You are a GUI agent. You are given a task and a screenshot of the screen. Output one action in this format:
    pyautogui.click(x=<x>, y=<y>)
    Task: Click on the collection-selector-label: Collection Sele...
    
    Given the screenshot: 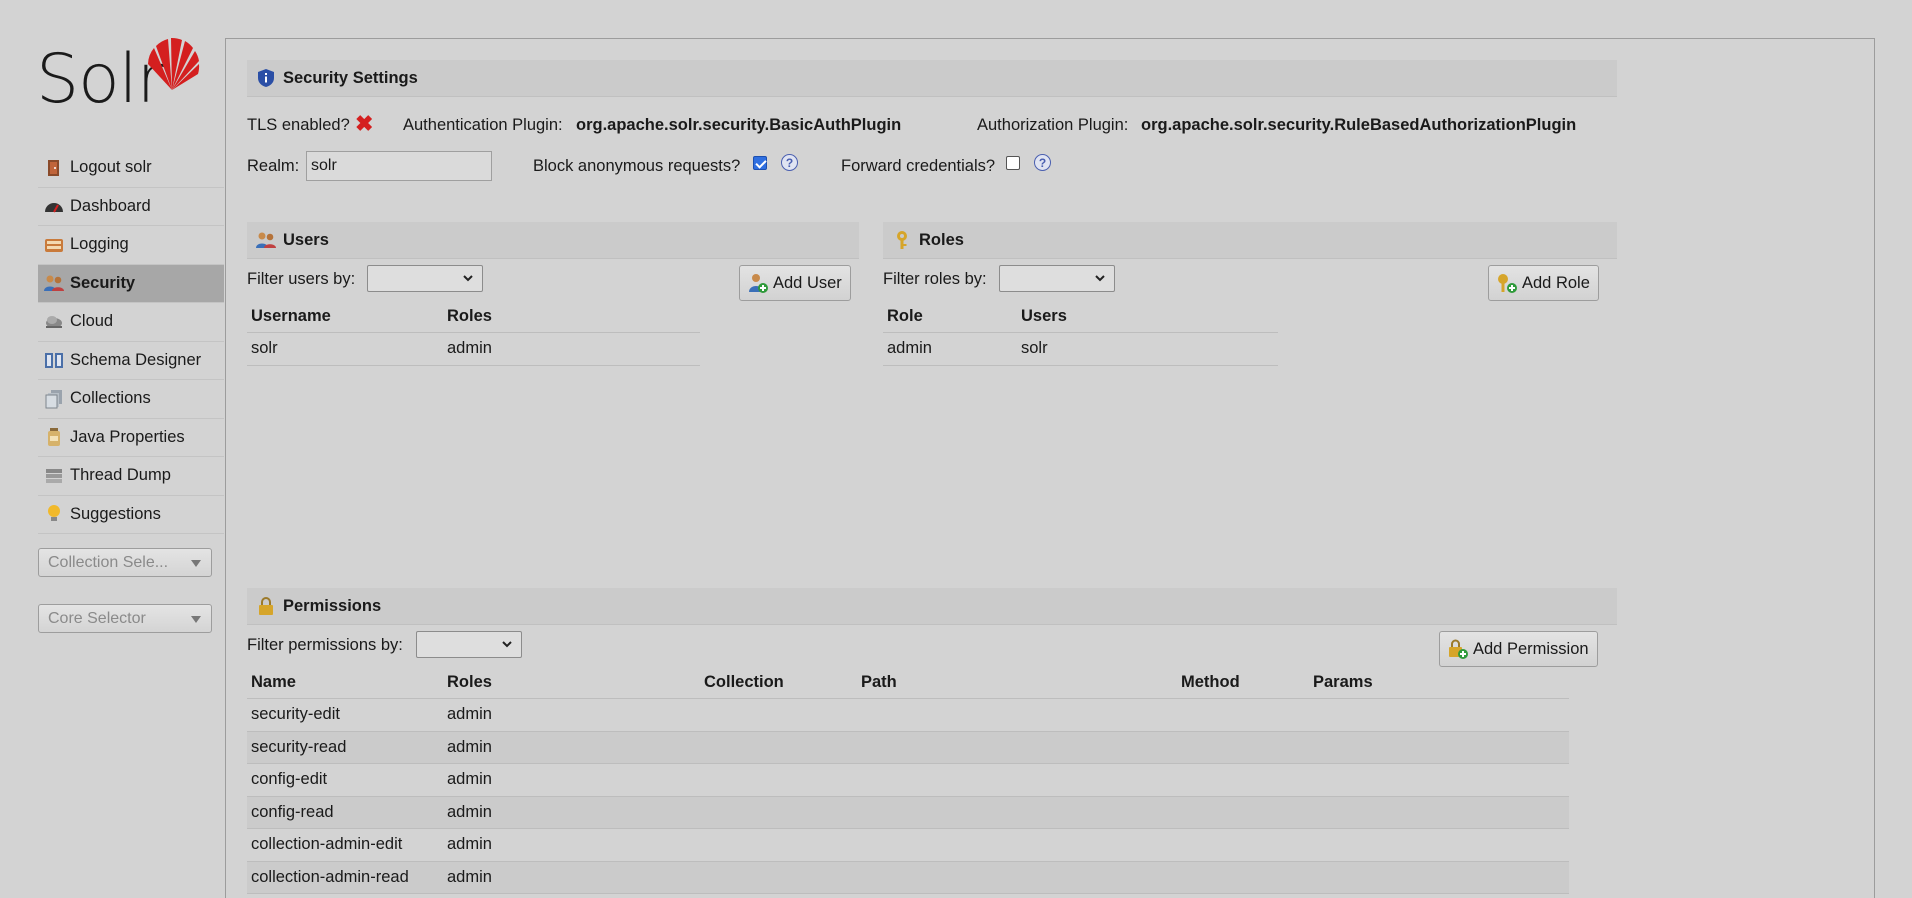 What is the action you would take?
    pyautogui.click(x=108, y=562)
    